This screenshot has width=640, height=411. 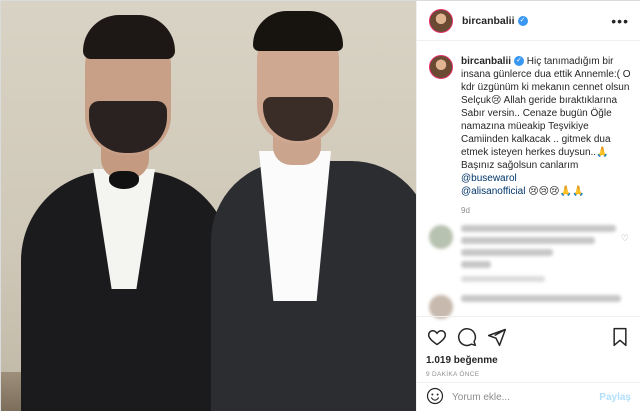 I want to click on emoji-icon, so click(x=435, y=397).